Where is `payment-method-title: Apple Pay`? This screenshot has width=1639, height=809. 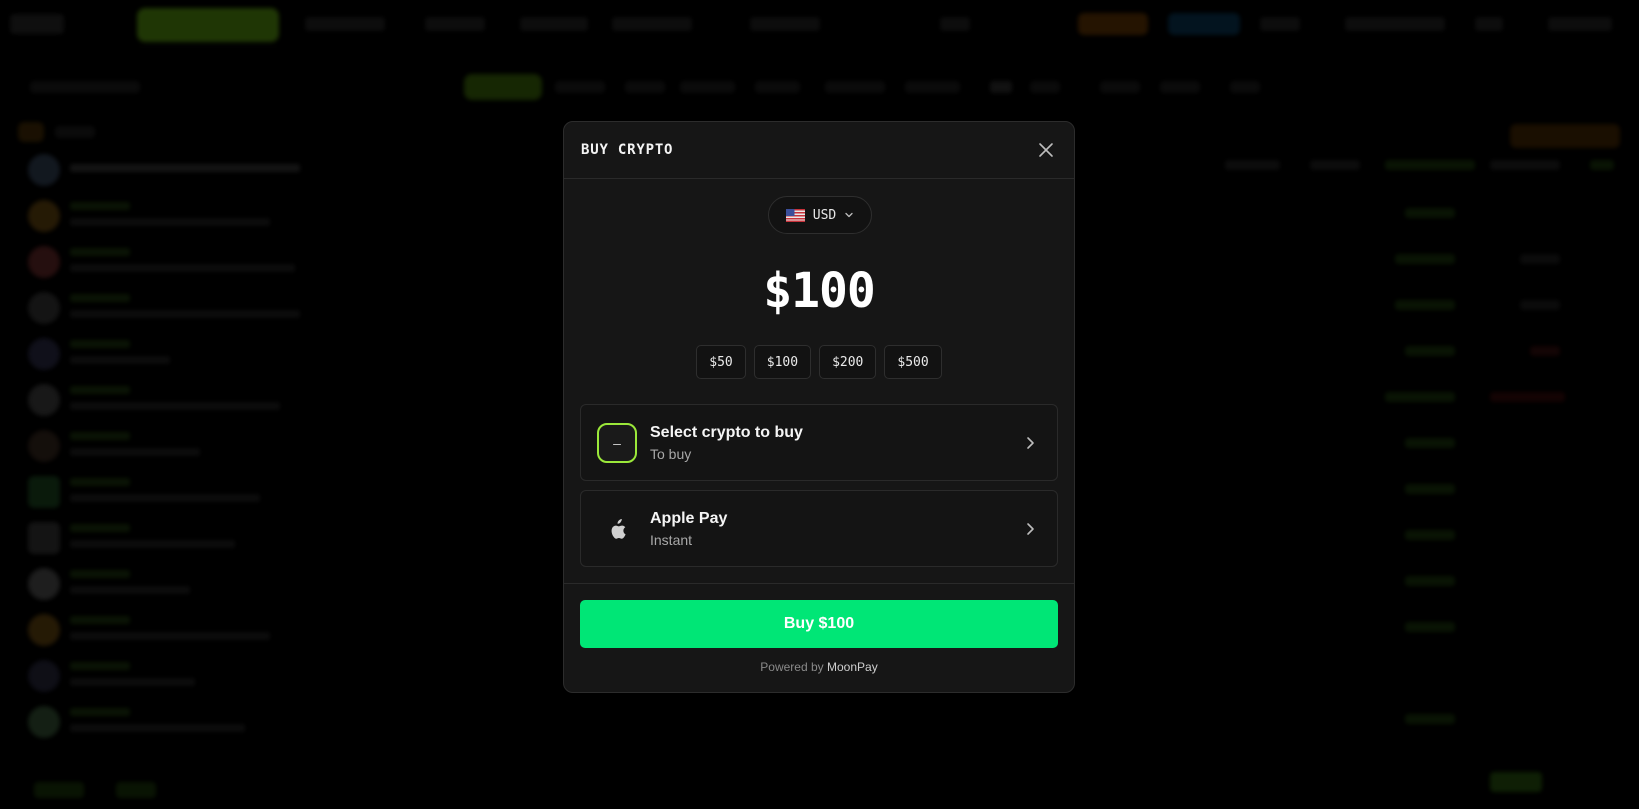
payment-method-title: Apple Pay is located at coordinates (689, 518).